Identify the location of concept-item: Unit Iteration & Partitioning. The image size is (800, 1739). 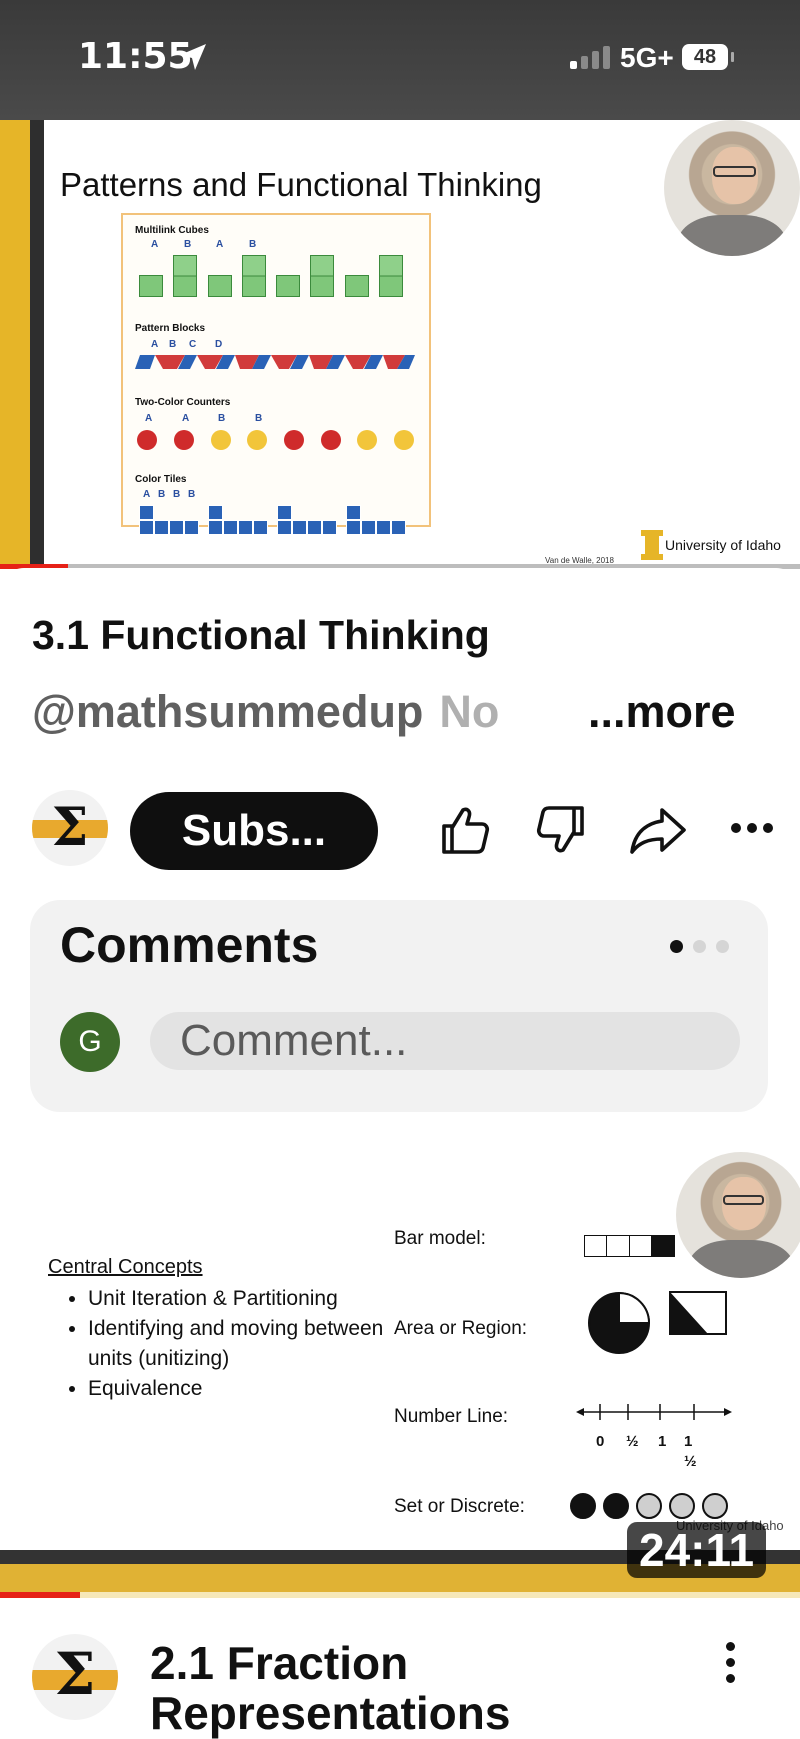
(243, 1299).